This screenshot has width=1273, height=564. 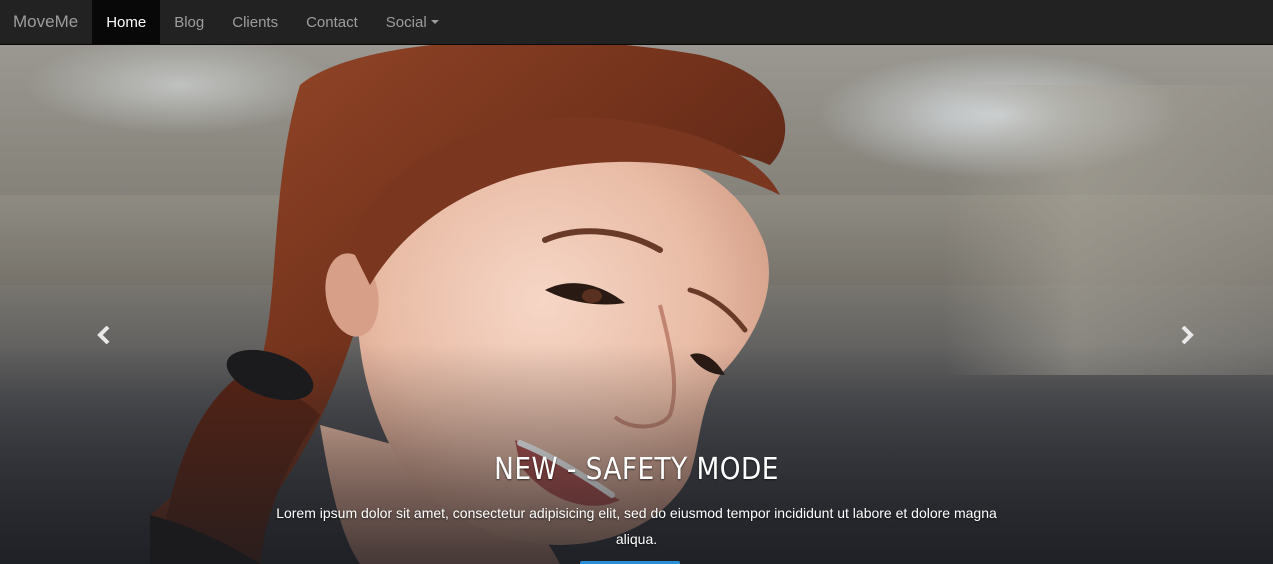 What do you see at coordinates (636, 469) in the screenshot?
I see `caption-title: NEW - SAFETY MODE` at bounding box center [636, 469].